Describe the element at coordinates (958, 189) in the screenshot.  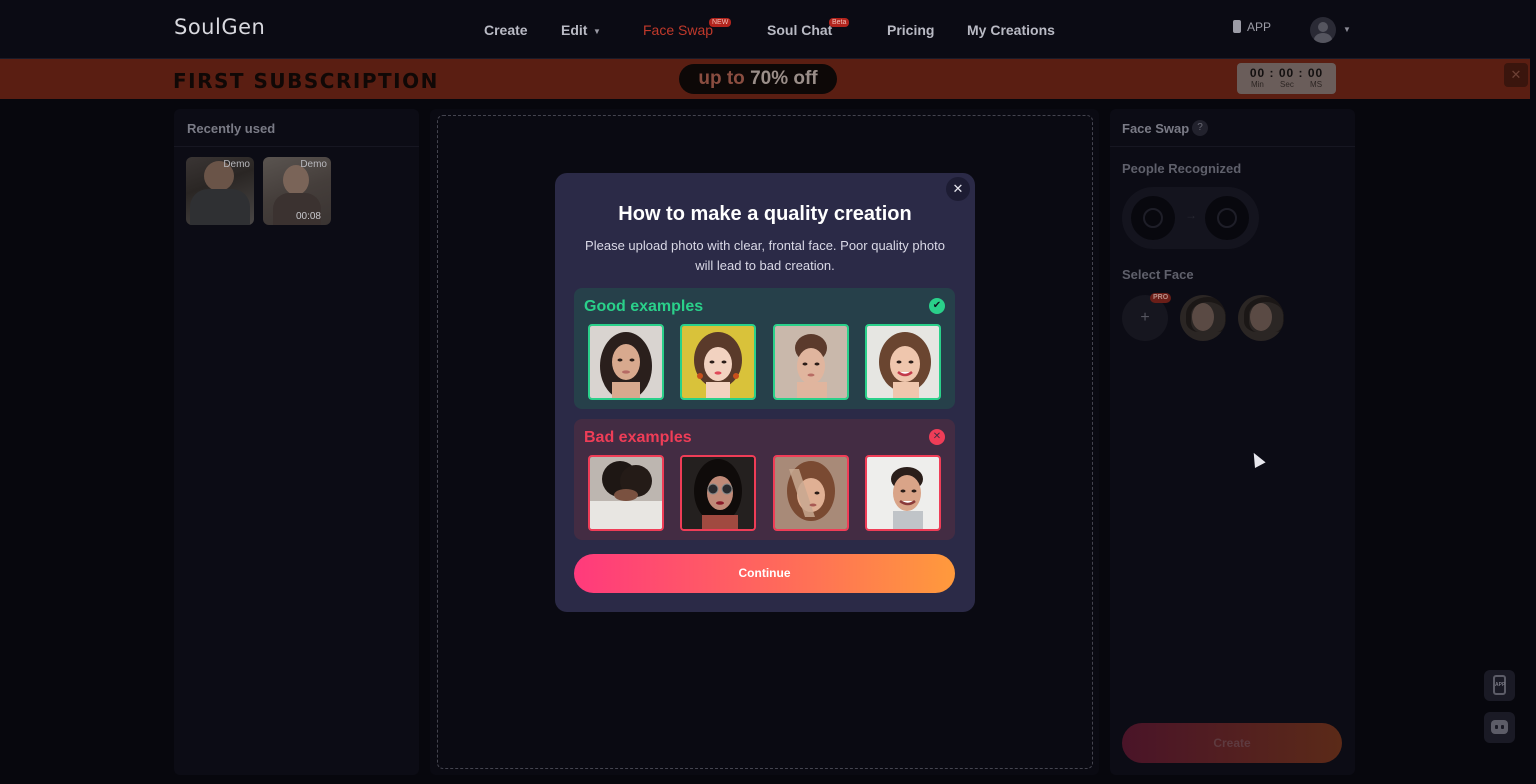
I see `close-icon: ✕` at that location.